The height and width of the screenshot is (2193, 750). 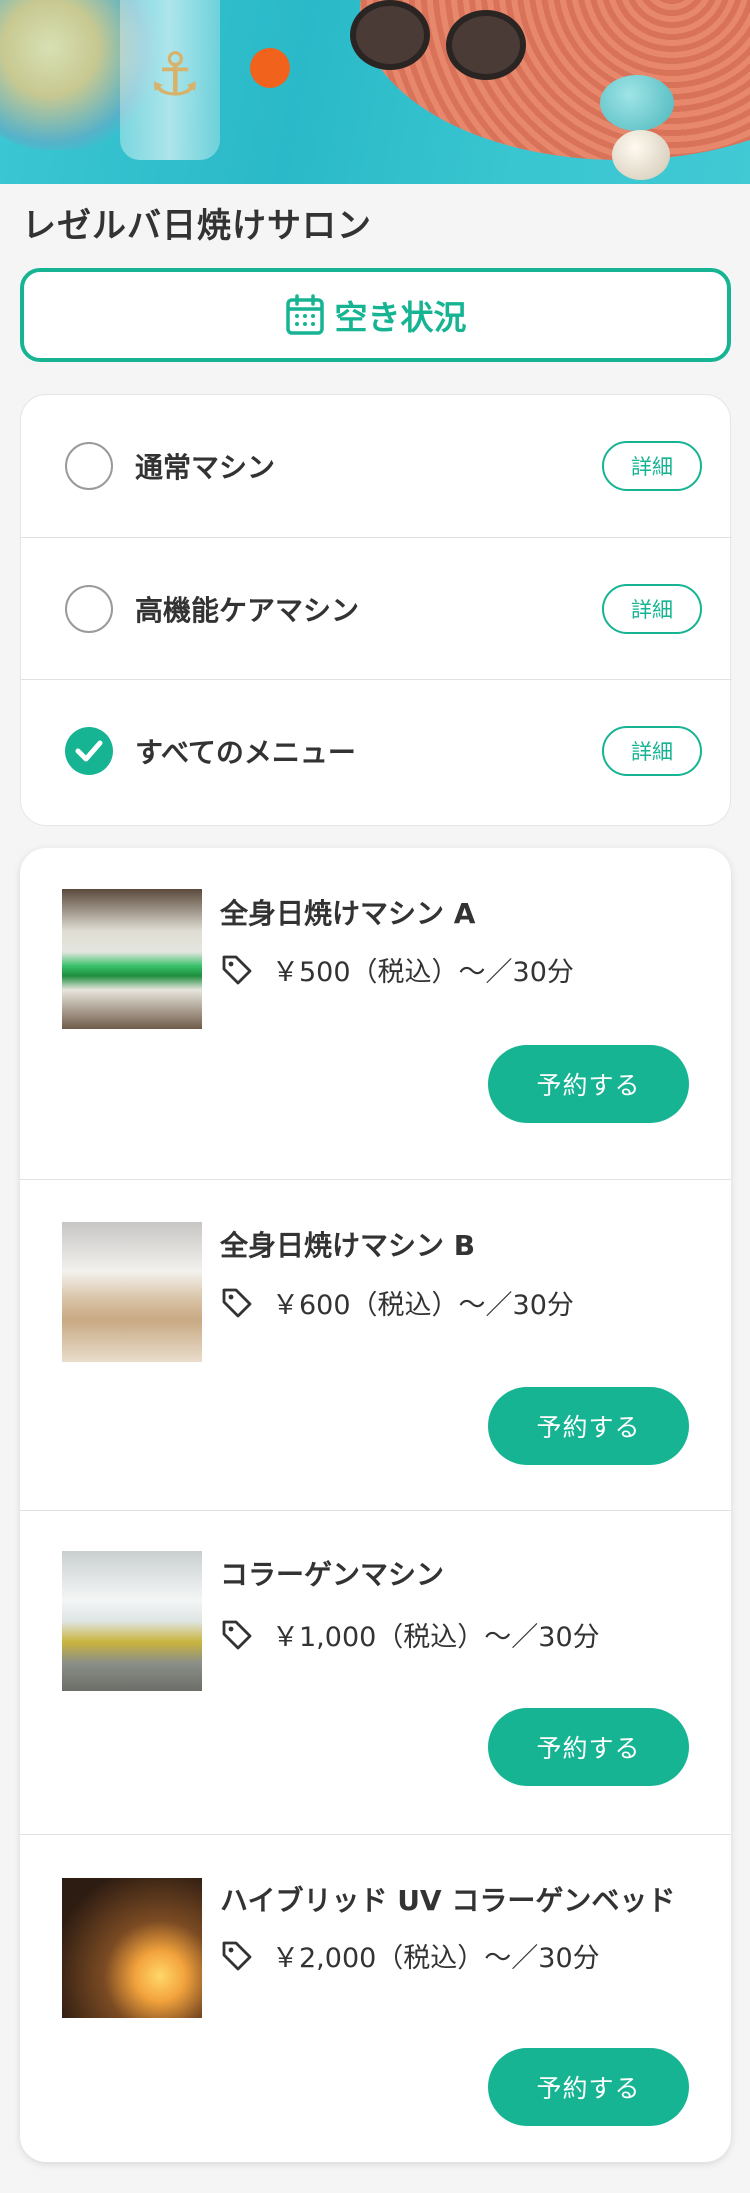 What do you see at coordinates (375, 1013) in the screenshot?
I see `machine-item: 全身日焼けマシン A ￥500（税込）〜／30分 予約する` at bounding box center [375, 1013].